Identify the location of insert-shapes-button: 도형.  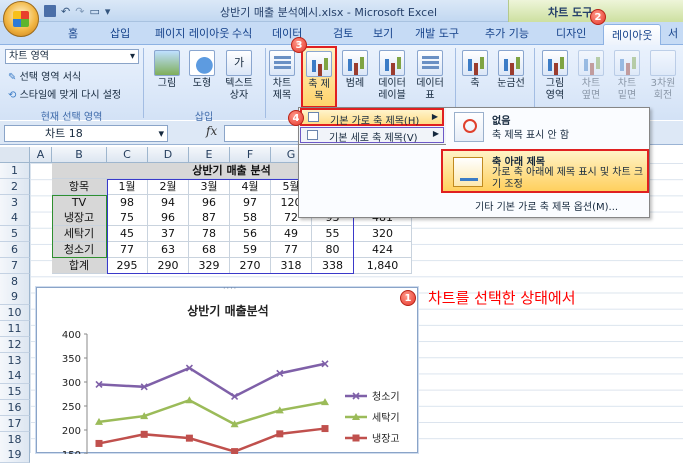
(202, 70).